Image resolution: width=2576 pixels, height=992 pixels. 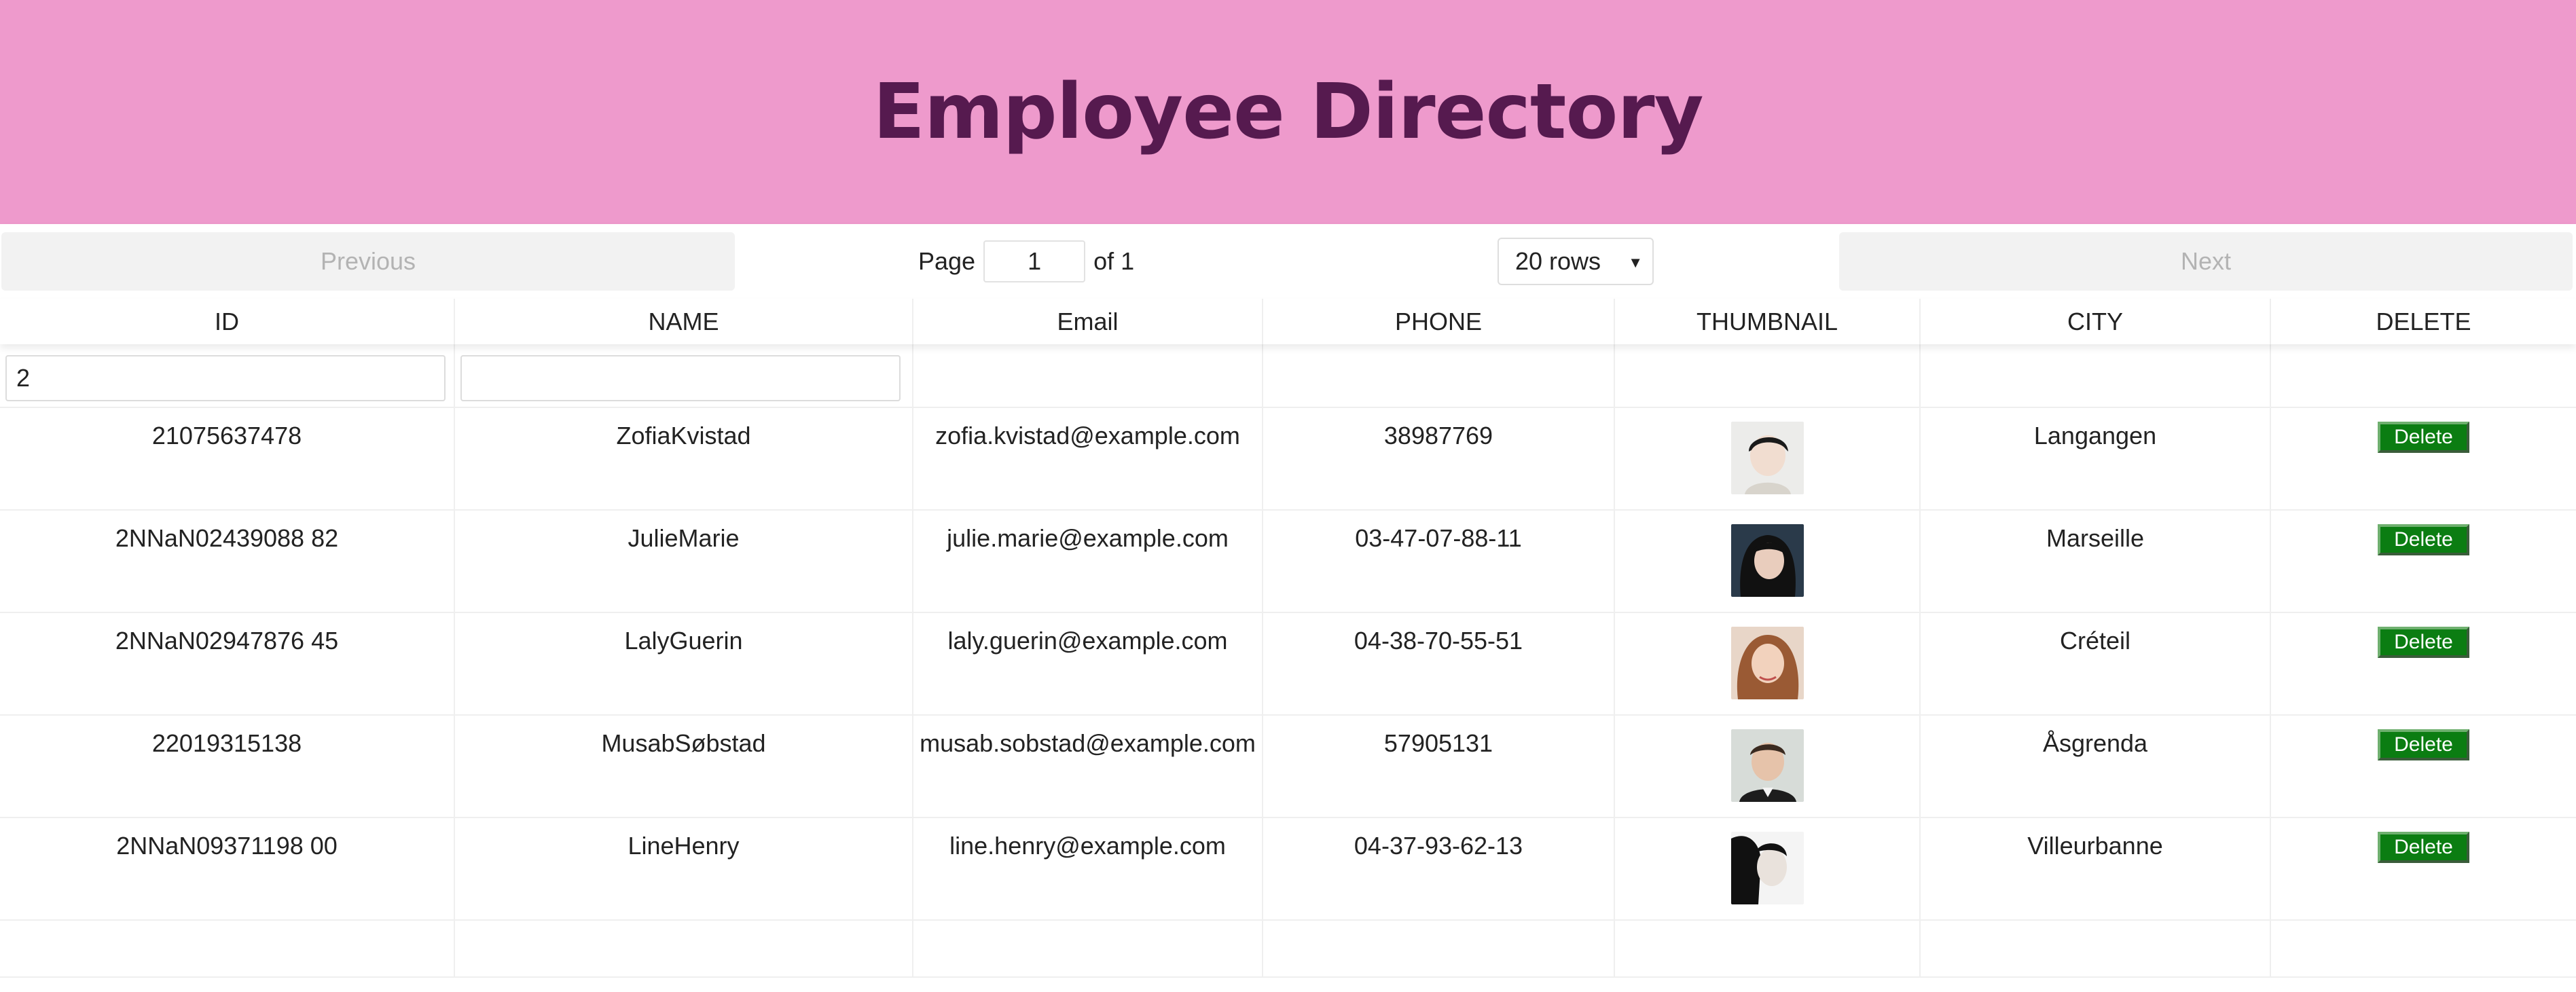 I want to click on cell-name: LalyGuerin, so click(x=684, y=664).